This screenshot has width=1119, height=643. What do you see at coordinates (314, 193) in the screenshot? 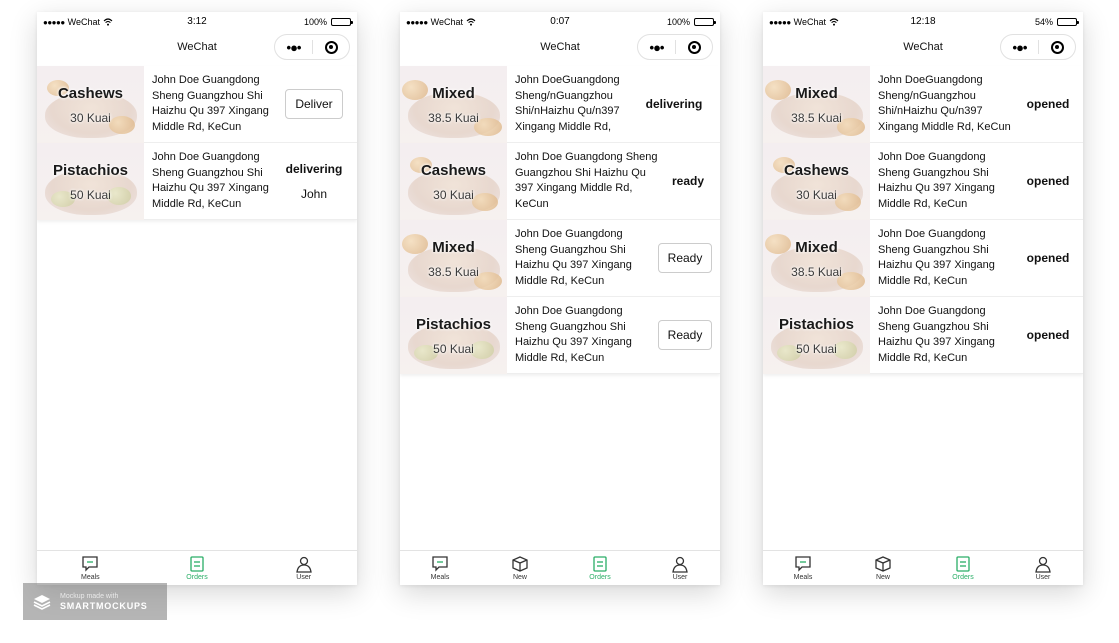
I see `courier-name: John` at bounding box center [314, 193].